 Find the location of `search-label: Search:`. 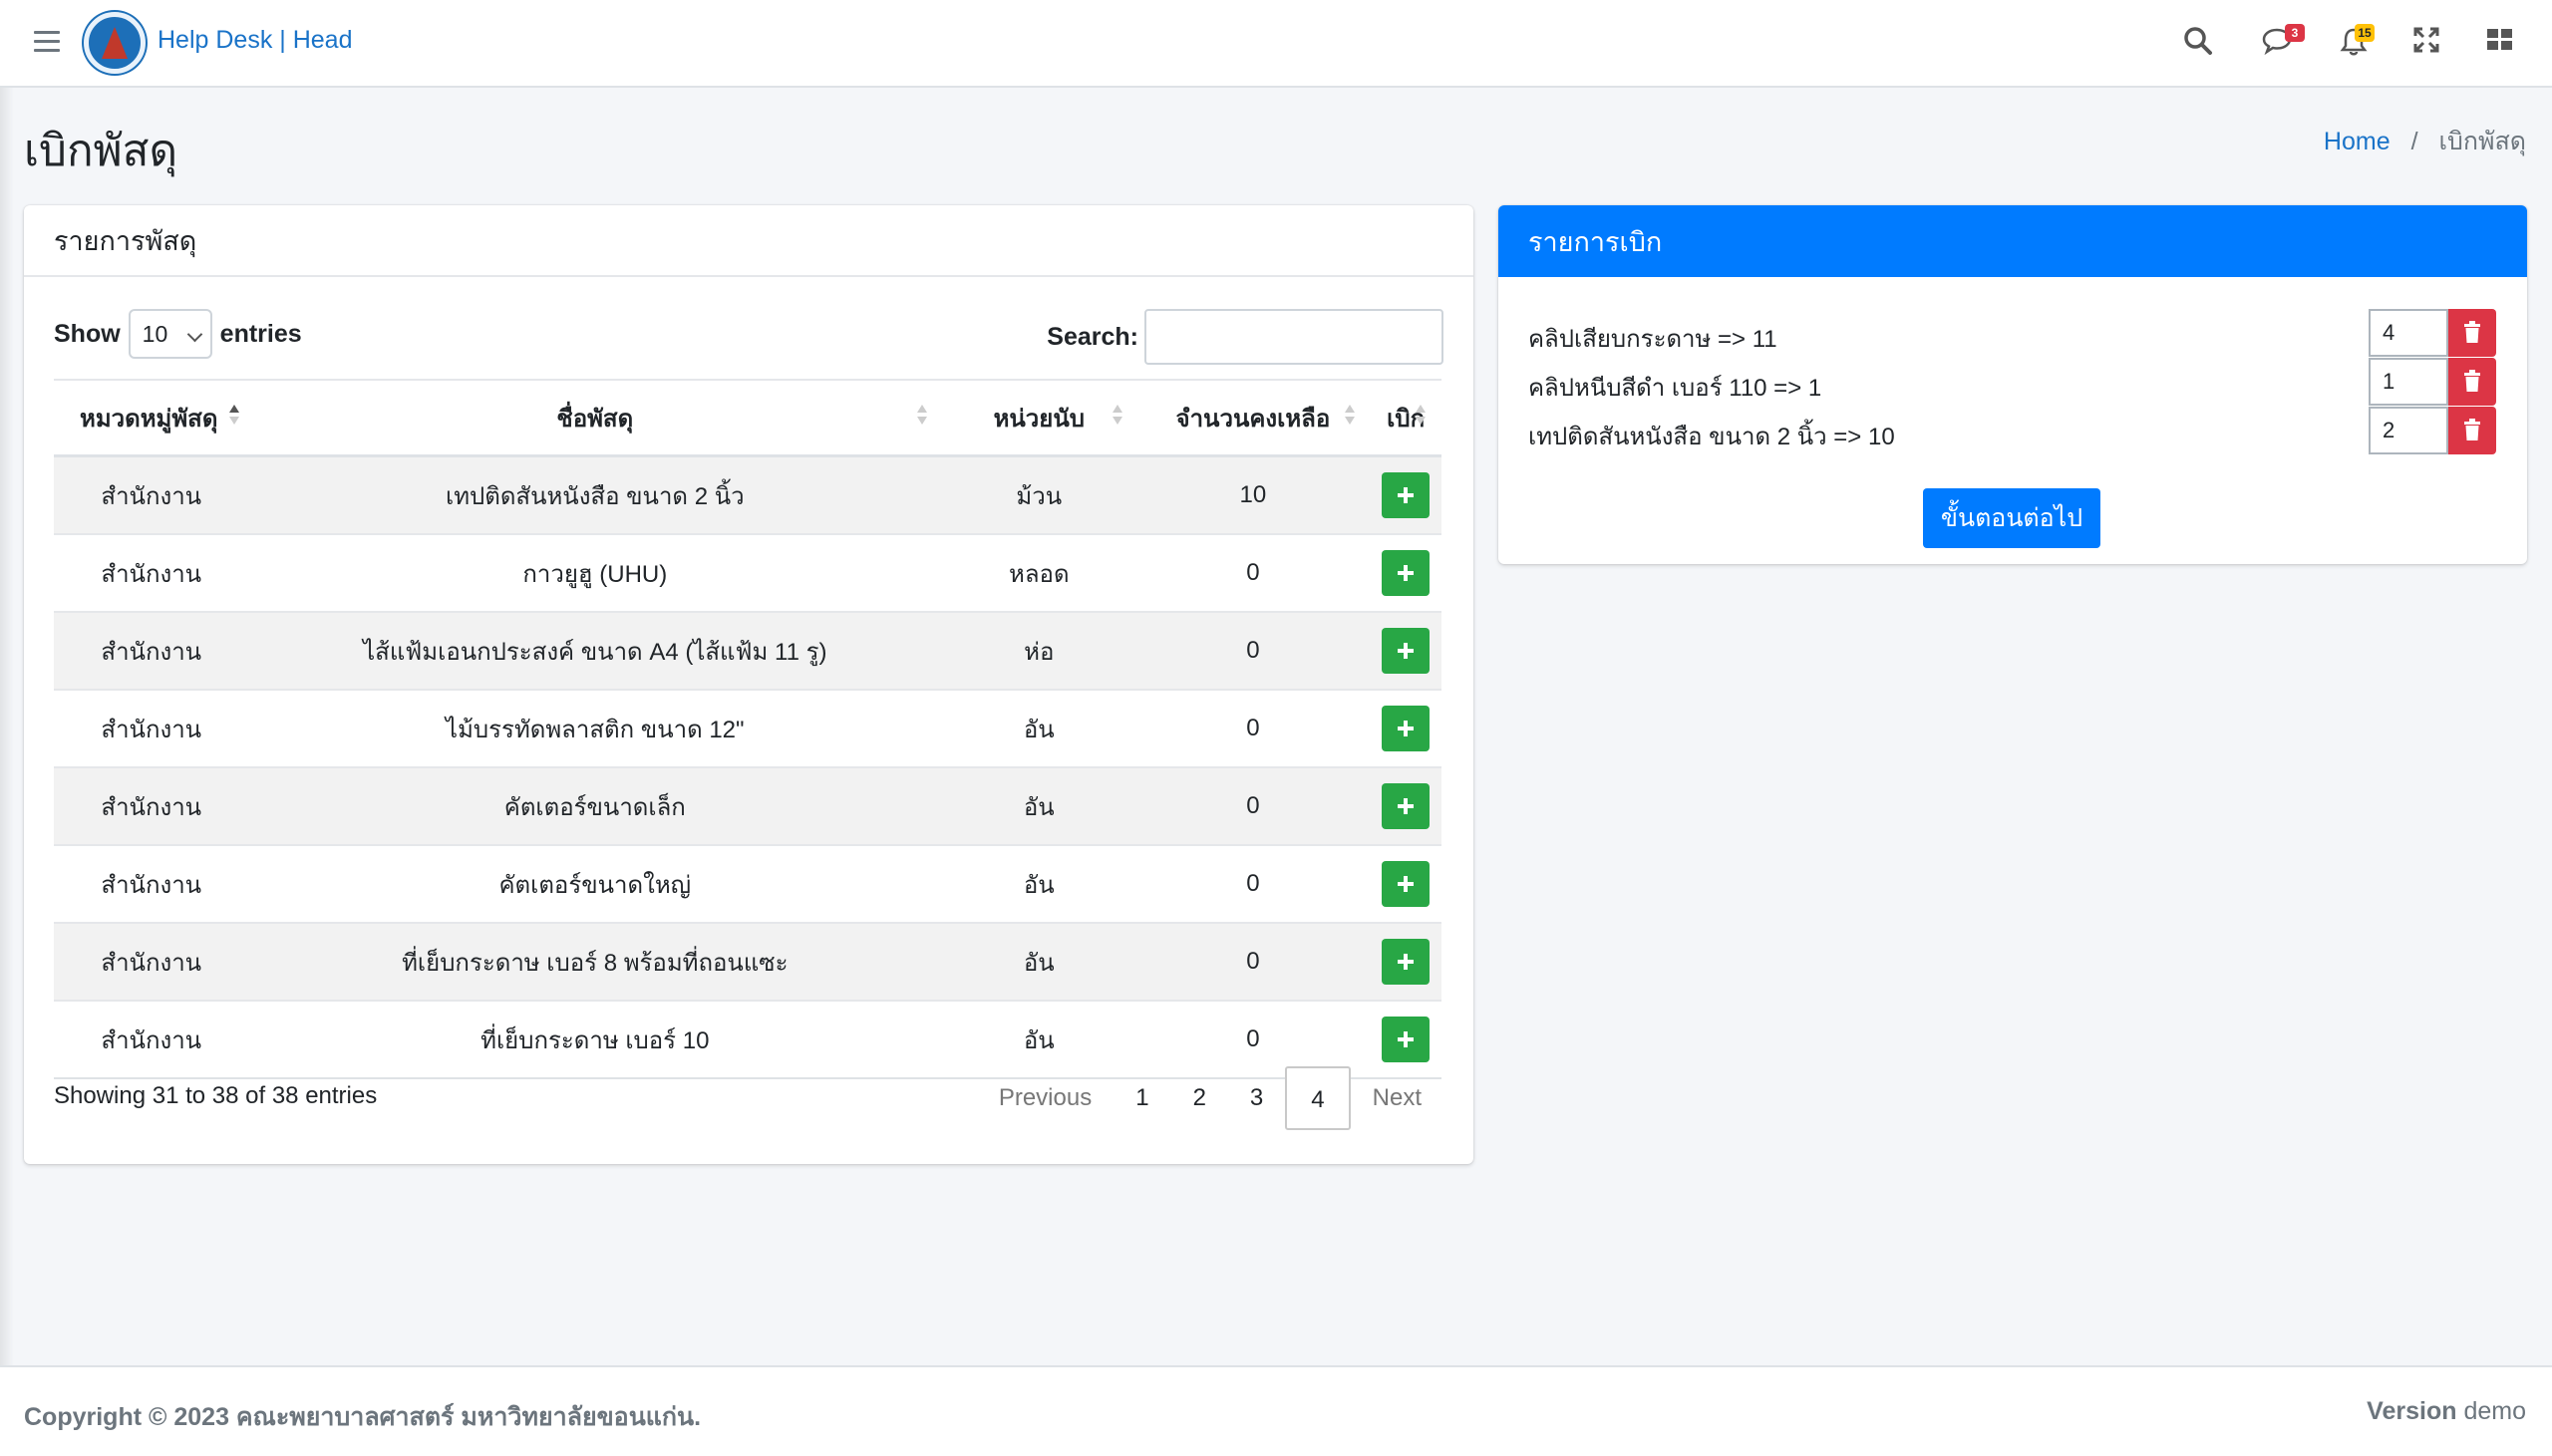

search-label: Search: is located at coordinates (1092, 336).